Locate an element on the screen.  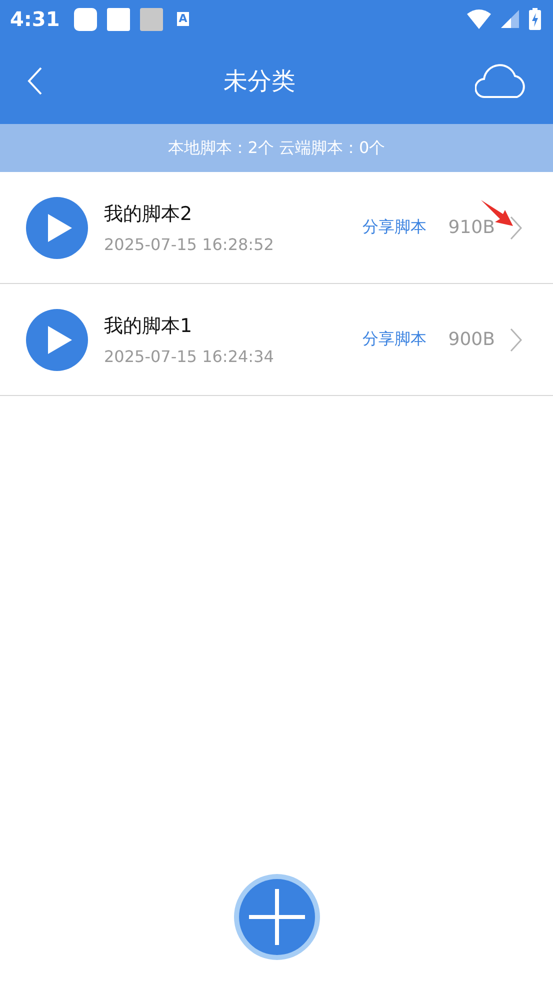
script-row: 我的脚本1 2025-07-15 16:24:34 分享脚本 900B is located at coordinates (276, 340).